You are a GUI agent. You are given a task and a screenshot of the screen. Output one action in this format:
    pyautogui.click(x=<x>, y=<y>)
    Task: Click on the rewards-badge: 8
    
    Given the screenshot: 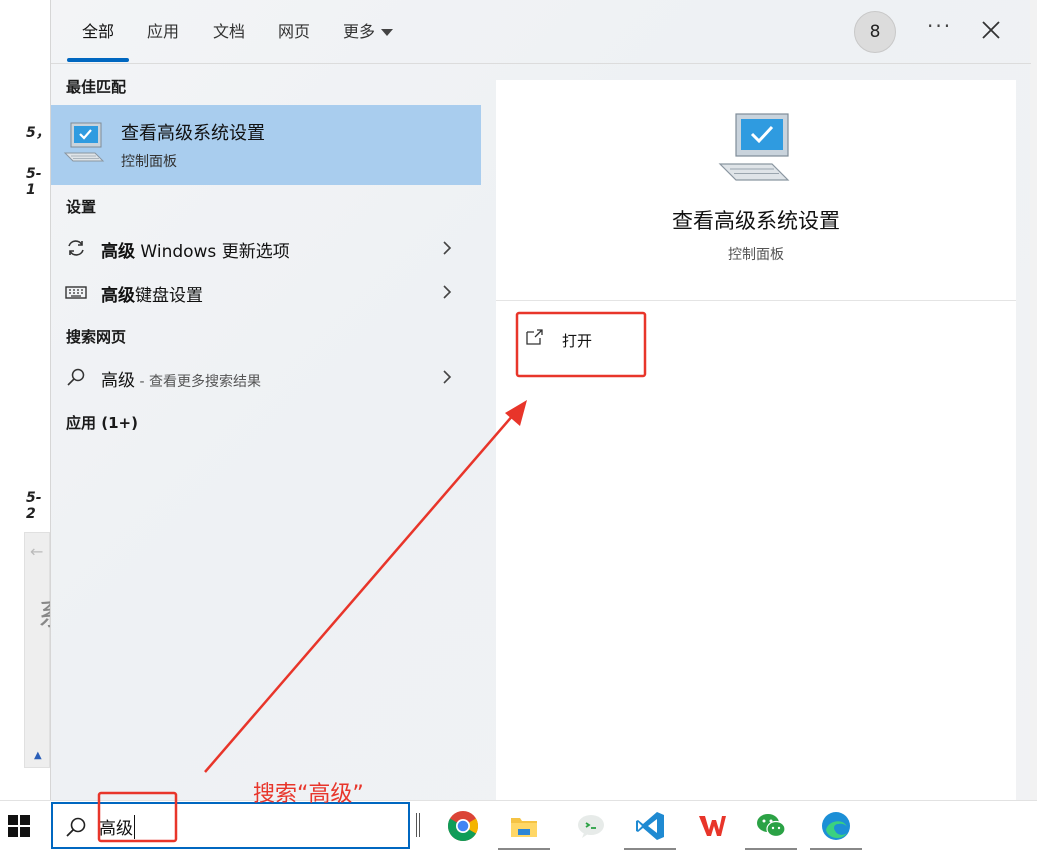 What is the action you would take?
    pyautogui.click(x=875, y=32)
    